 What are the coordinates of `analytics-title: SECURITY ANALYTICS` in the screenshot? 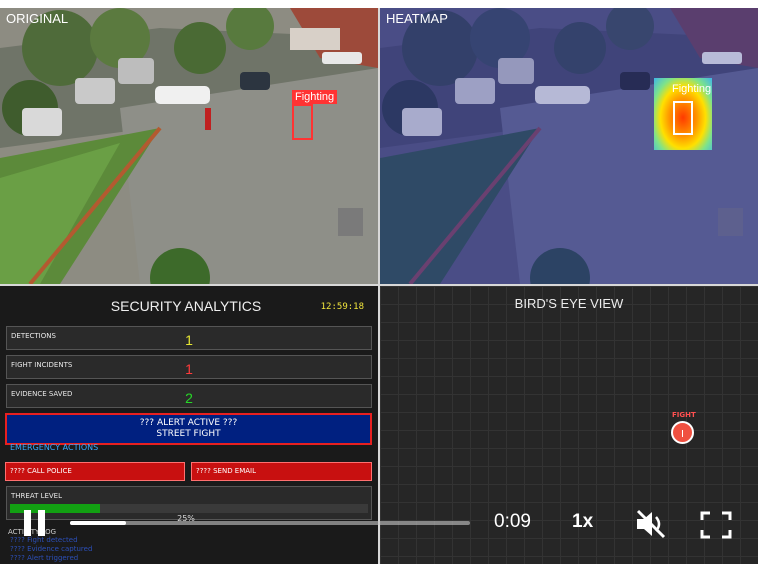 It's located at (186, 306).